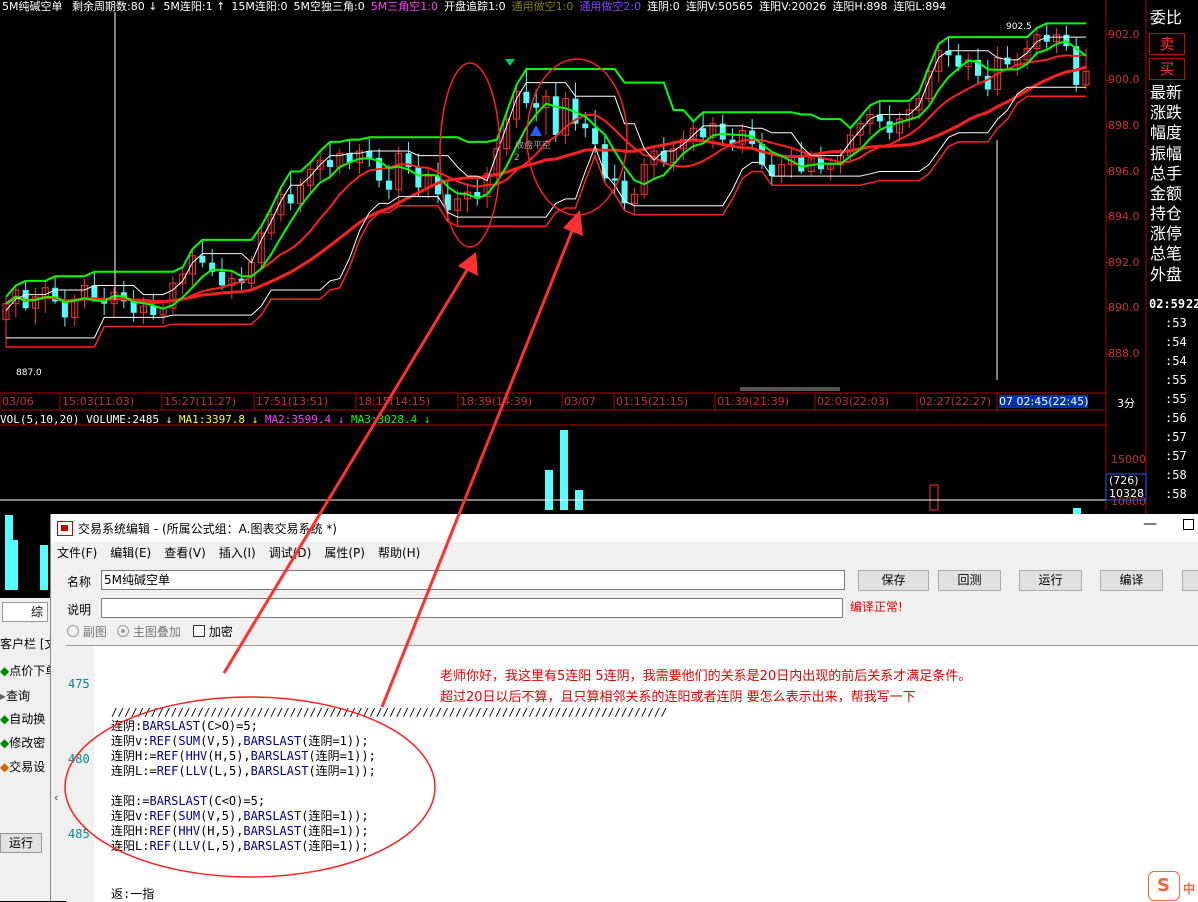 Image resolution: width=1198 pixels, height=902 pixels. Describe the element at coordinates (220, 632) in the screenshot. I see `encrypt-label: 加密` at that location.